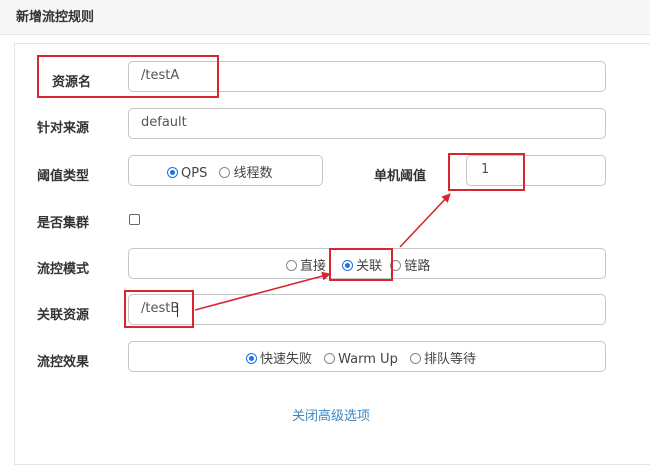 The image size is (650, 465). What do you see at coordinates (425, 220) in the screenshot?
I see `arrow-to-threshold` at bounding box center [425, 220].